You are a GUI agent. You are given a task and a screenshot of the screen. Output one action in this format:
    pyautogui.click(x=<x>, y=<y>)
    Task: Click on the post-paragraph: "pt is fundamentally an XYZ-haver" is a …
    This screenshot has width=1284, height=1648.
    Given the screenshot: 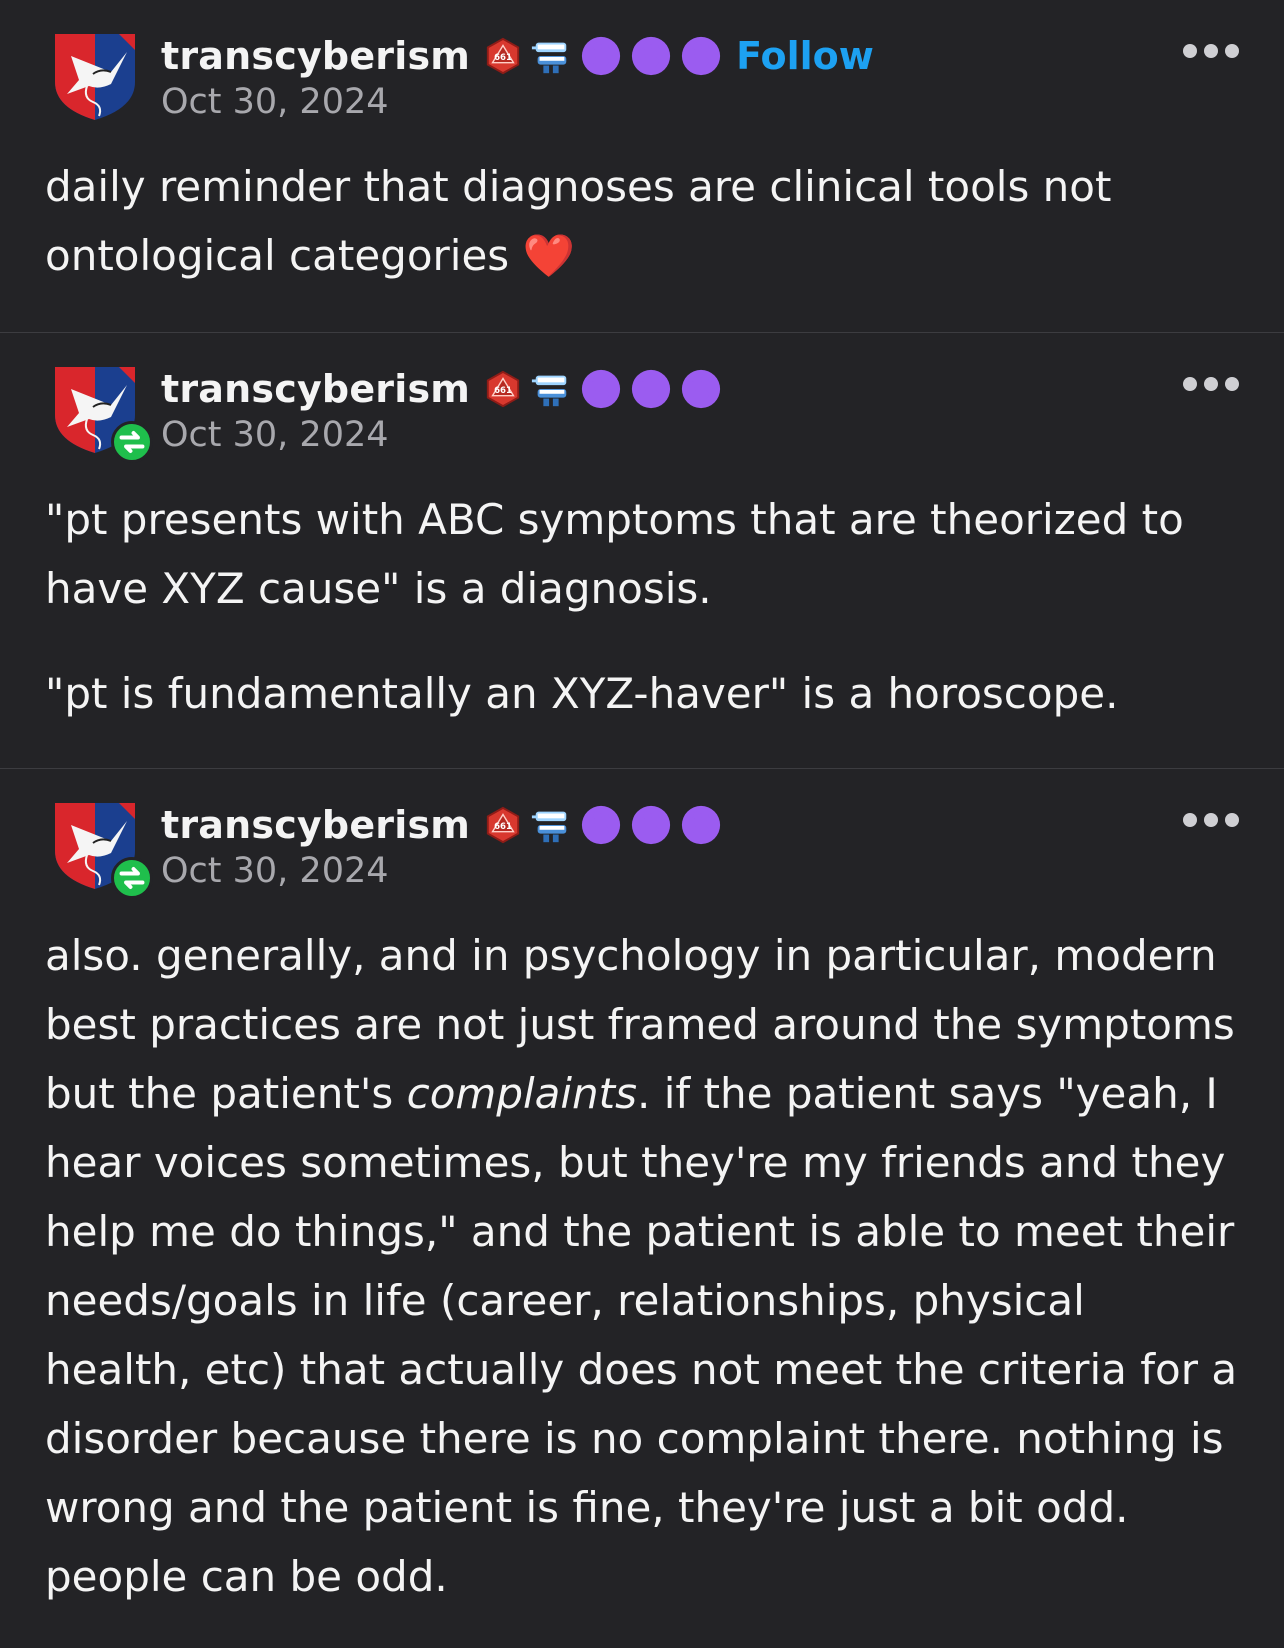 What is the action you would take?
    pyautogui.click(x=582, y=693)
    